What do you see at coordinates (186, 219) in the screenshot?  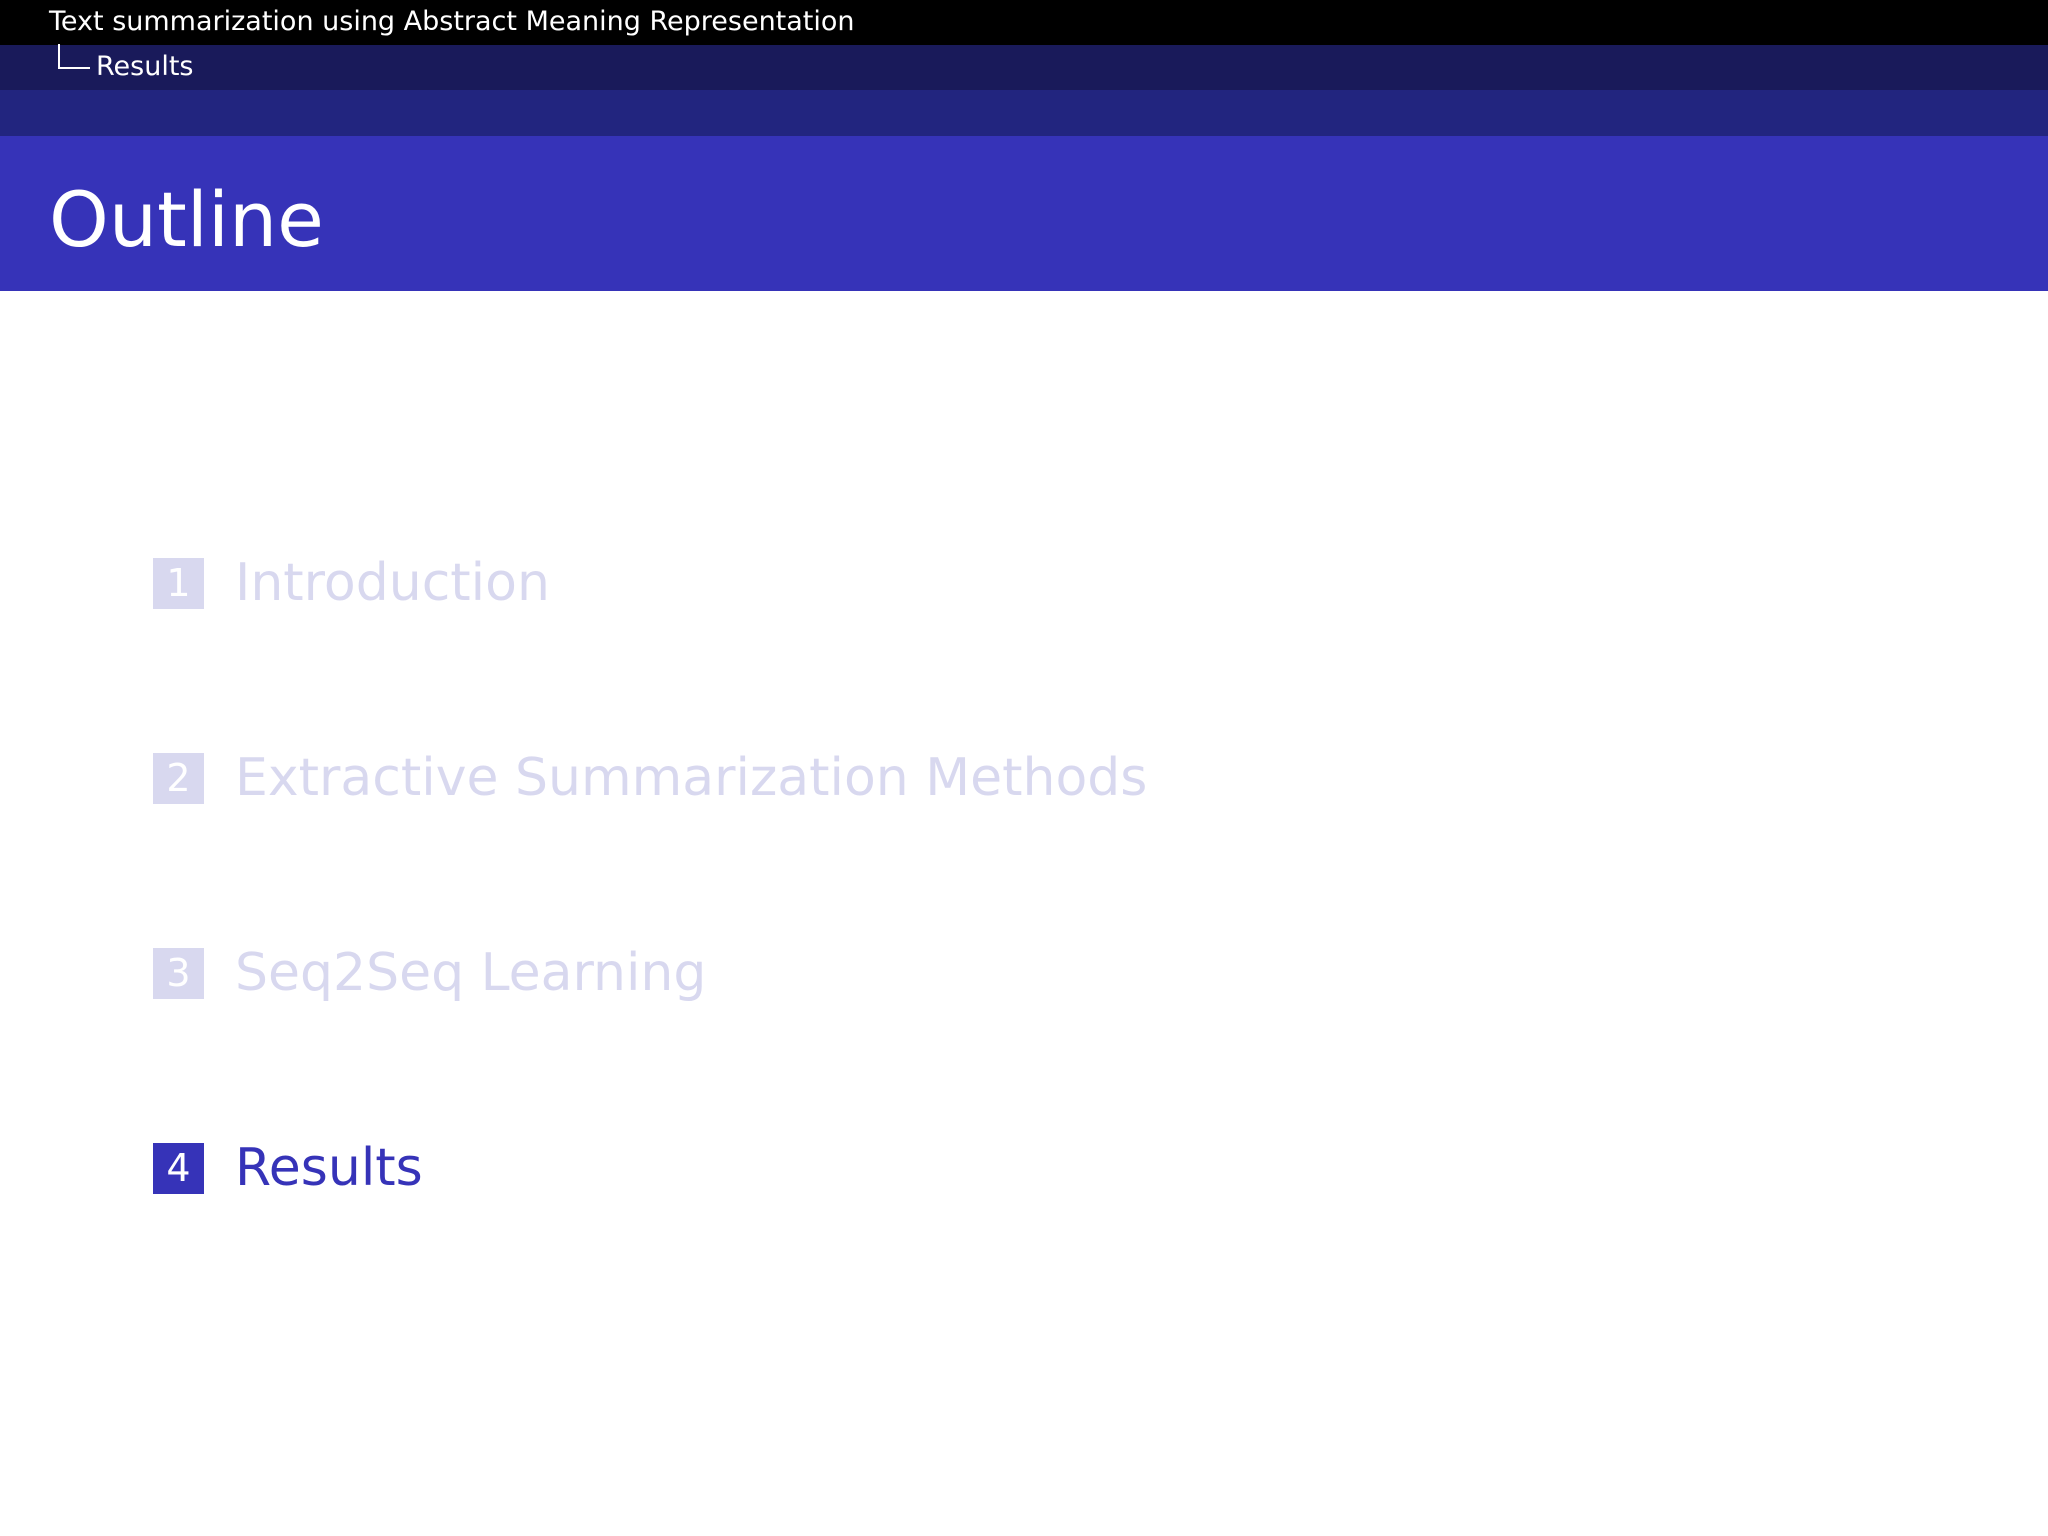 I see `frame-title: Outline` at bounding box center [186, 219].